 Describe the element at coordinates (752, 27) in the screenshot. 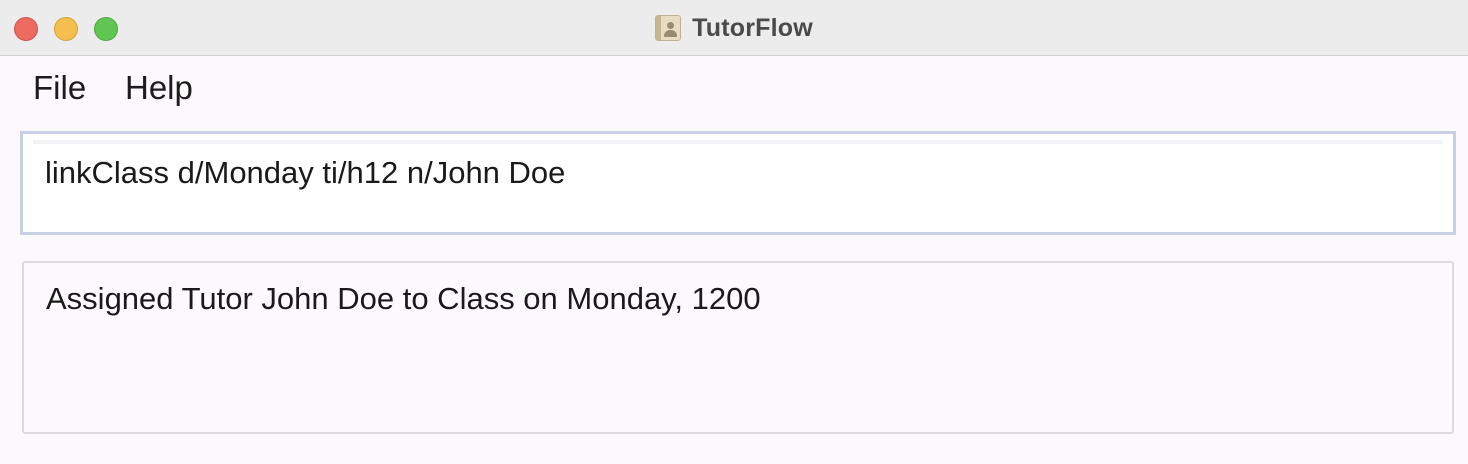

I see `window-title: TutorFlow` at that location.